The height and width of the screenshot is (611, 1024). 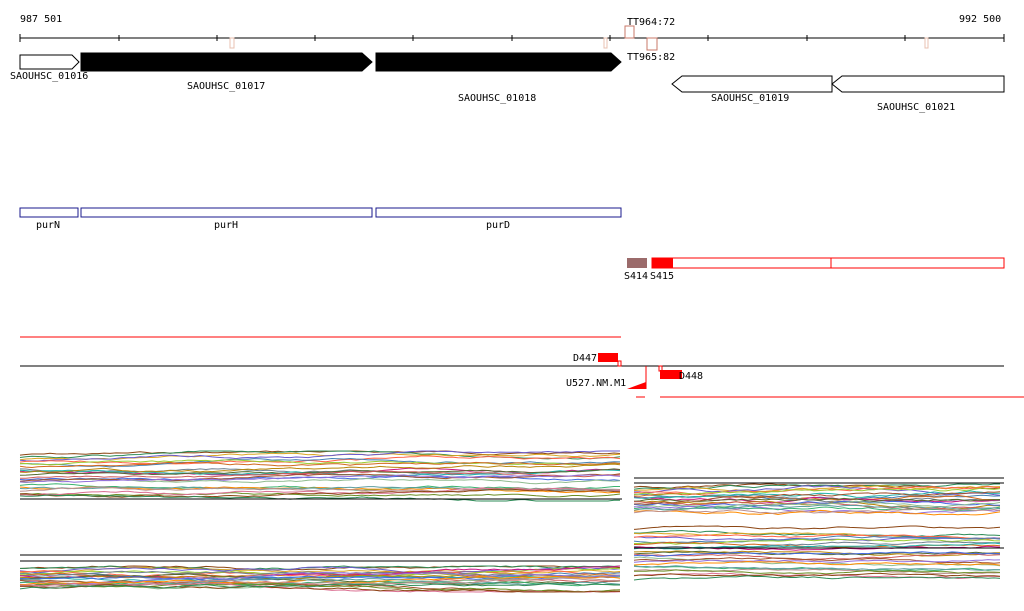 What do you see at coordinates (608, 357) in the screenshot?
I see `feature-d447` at bounding box center [608, 357].